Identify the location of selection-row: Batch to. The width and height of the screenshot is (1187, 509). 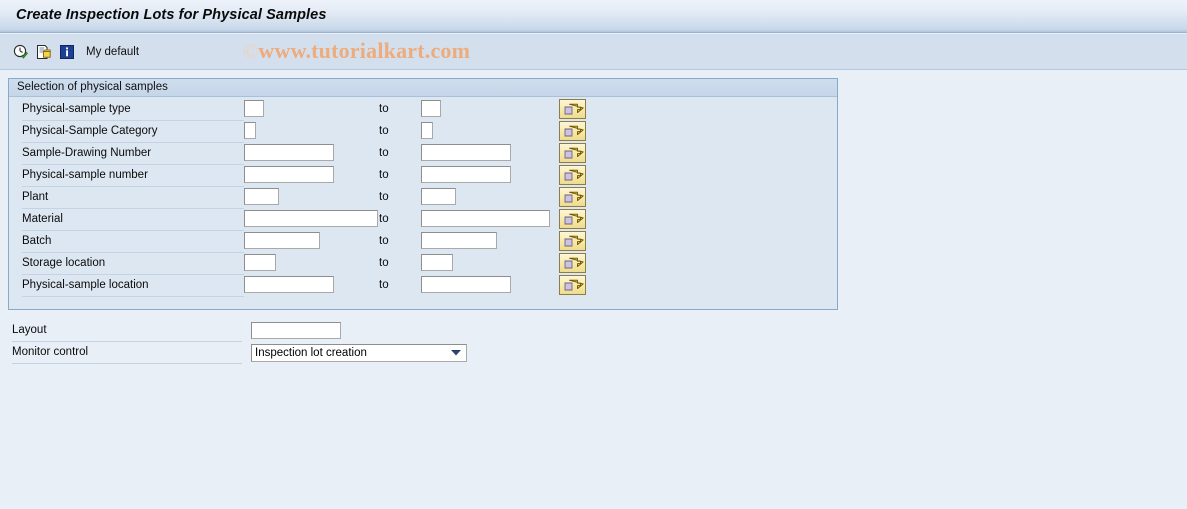
(424, 242).